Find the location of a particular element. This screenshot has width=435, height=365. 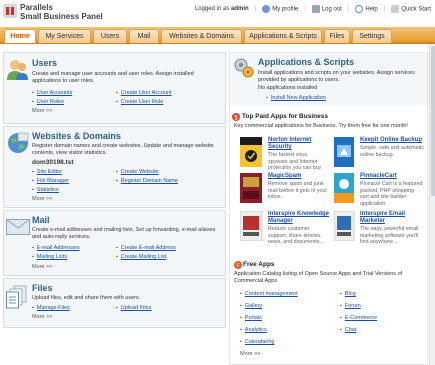

knowledge-manager-link: Interspire Knowledge Manager is located at coordinates (299, 218).